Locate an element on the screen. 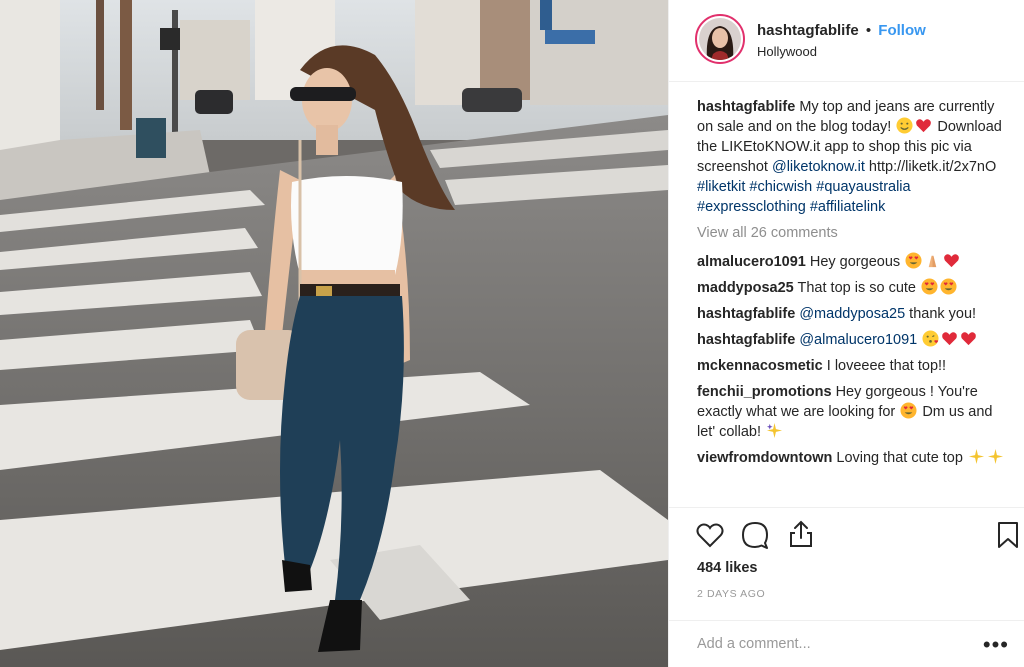  like-count: 484 likes is located at coordinates (727, 568).